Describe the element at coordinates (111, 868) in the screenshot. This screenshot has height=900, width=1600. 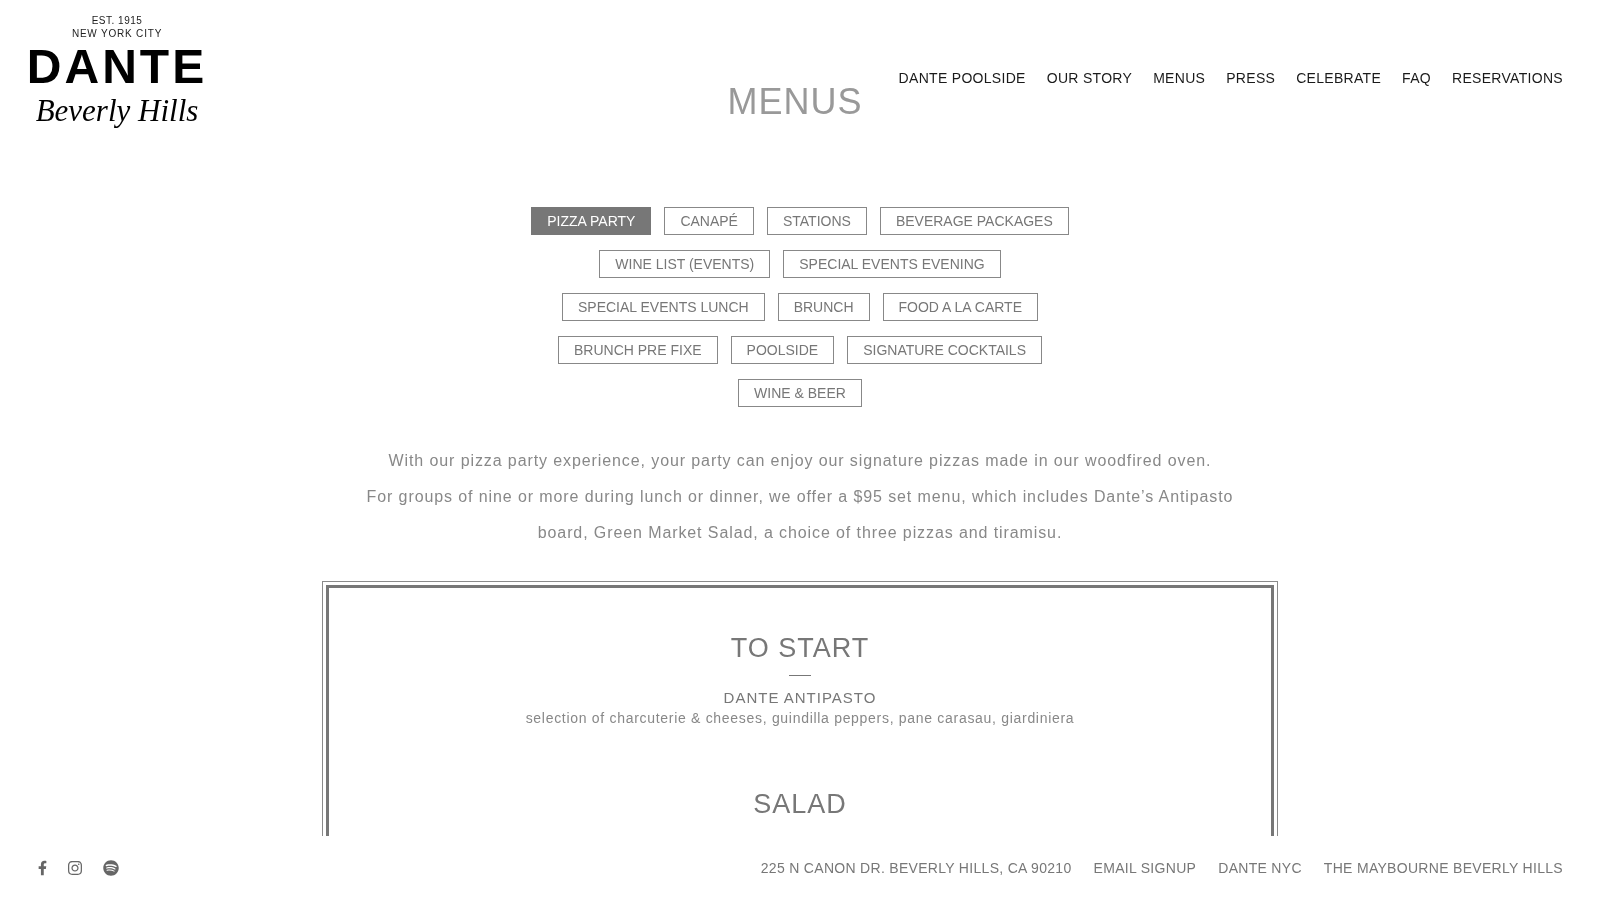
I see `spotify-icon` at that location.